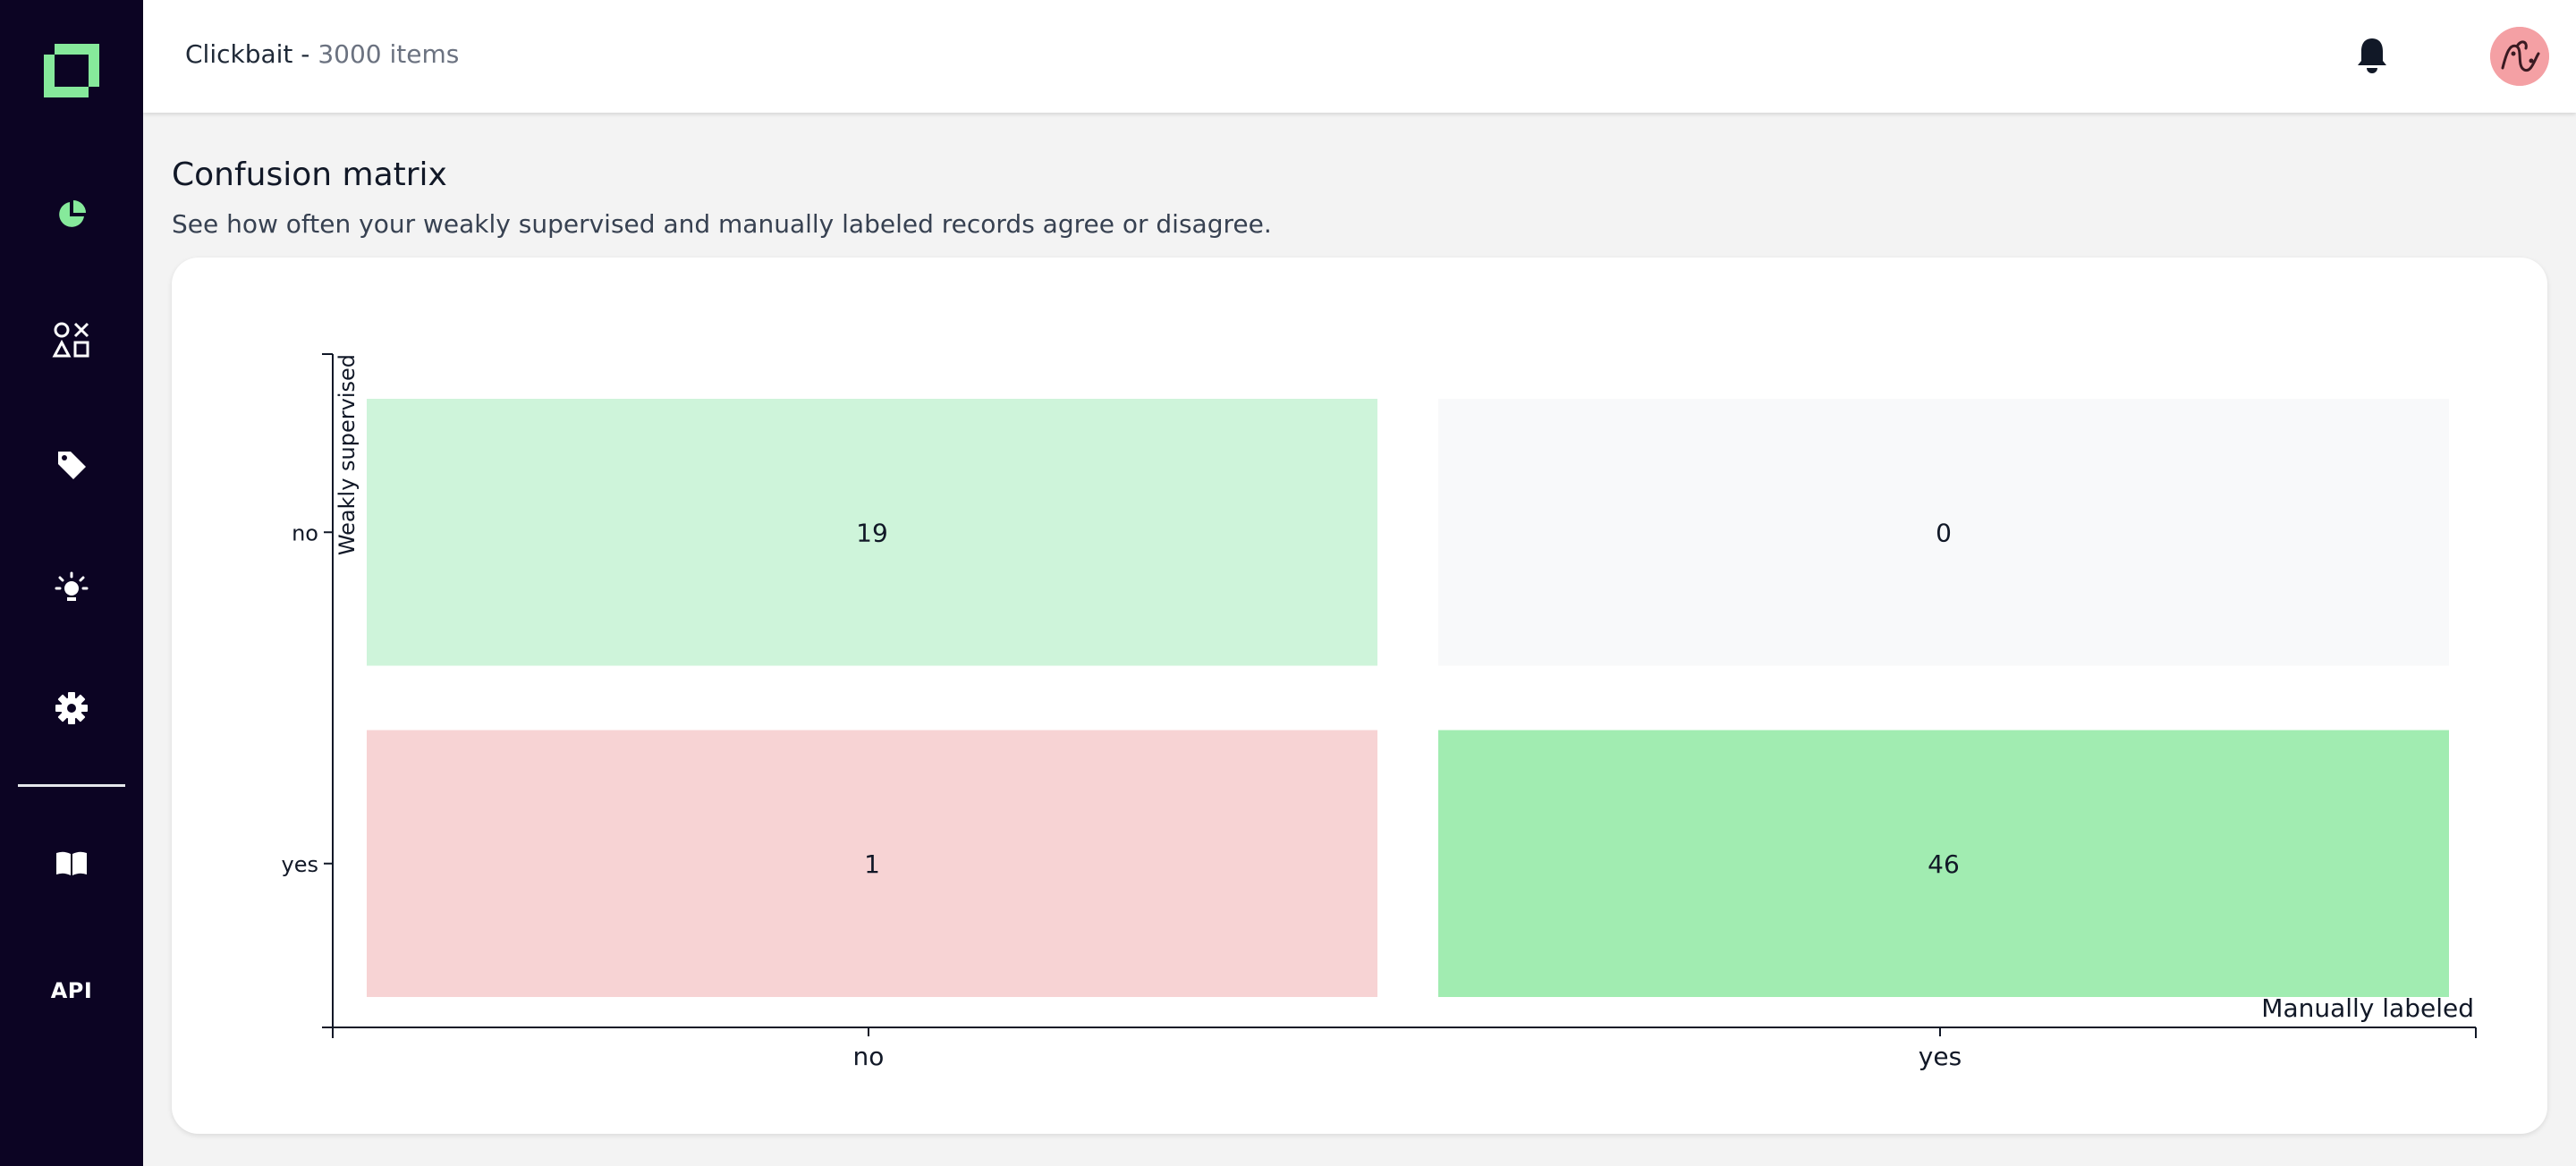 The image size is (2576, 1166). Describe the element at coordinates (300, 864) in the screenshot. I see `y-tick-label: yes` at that location.